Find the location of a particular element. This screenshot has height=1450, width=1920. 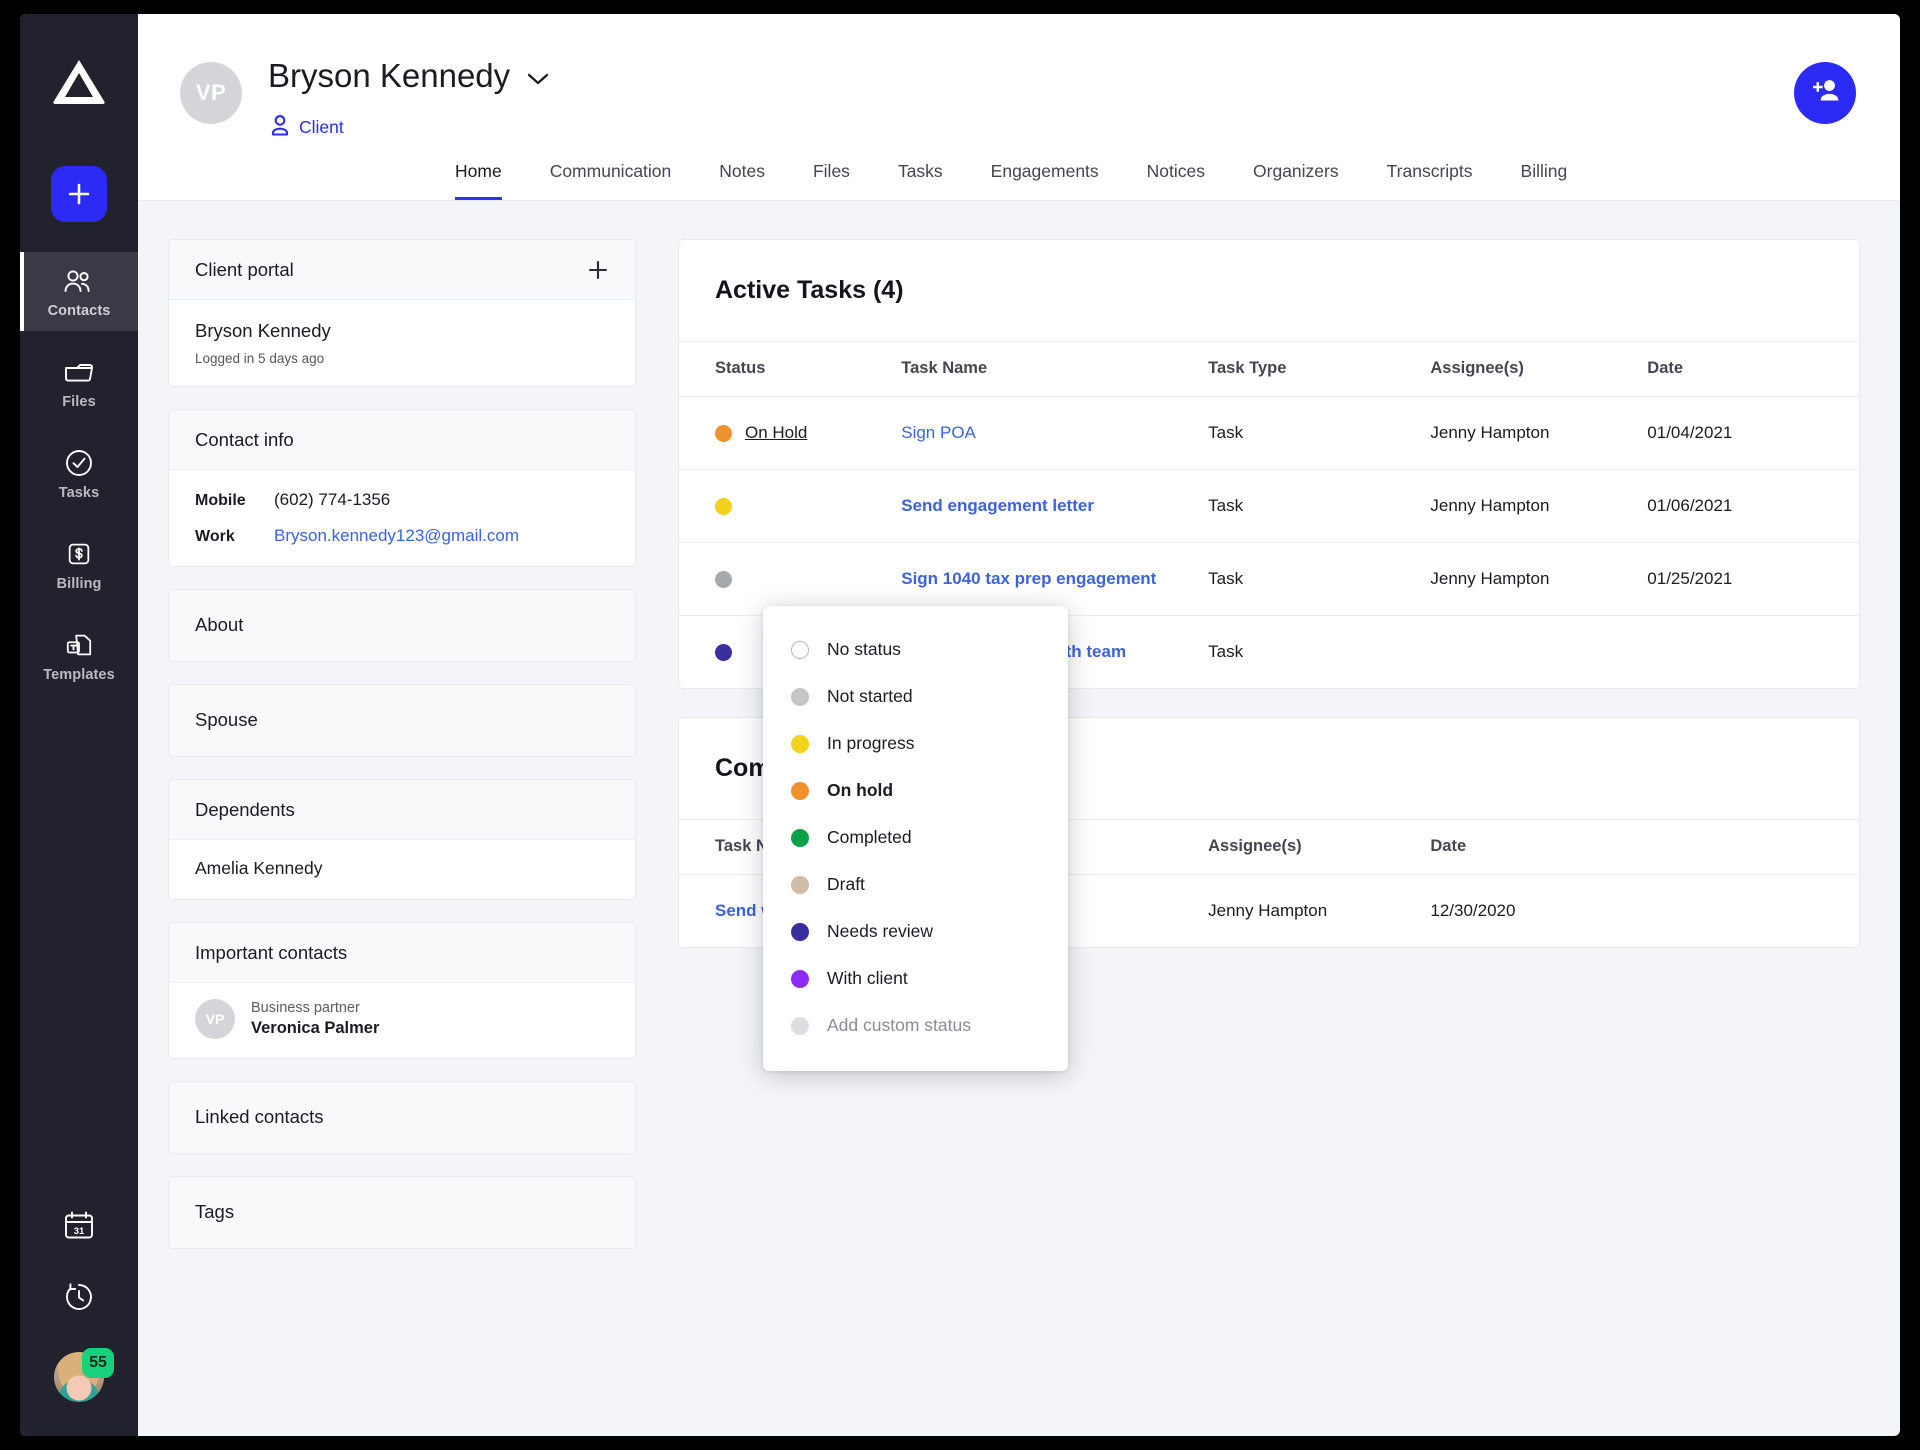

sidebar-item-billing: Billing is located at coordinates (79, 564).